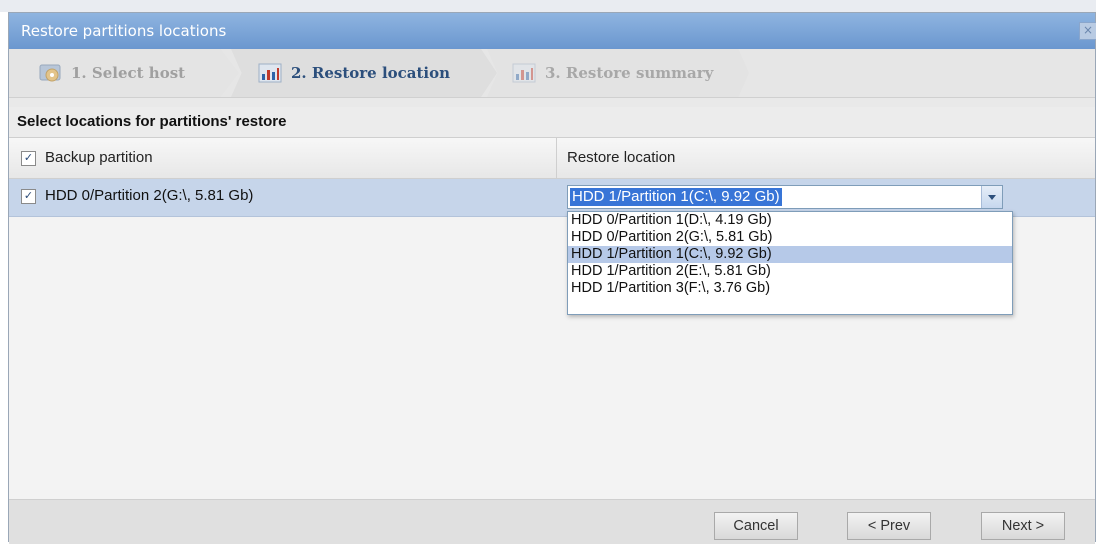 The height and width of the screenshot is (544, 1096). I want to click on grid-header: ✓ Backup partition Restore location, so click(552, 158).